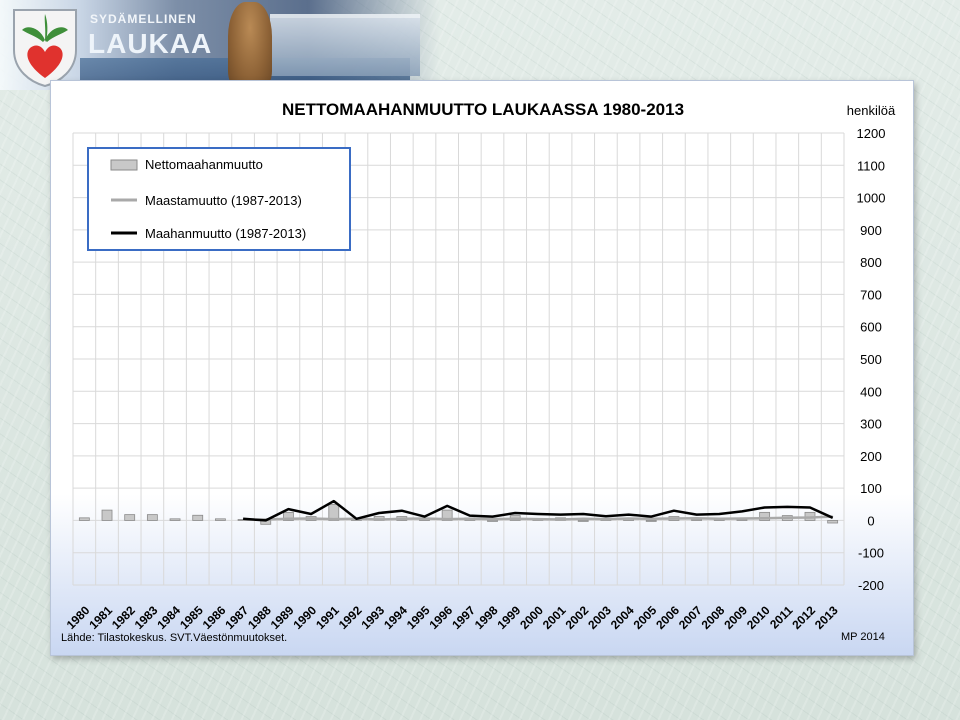  Describe the element at coordinates (350, 617) in the screenshot. I see `x-tick-label: 1992` at that location.